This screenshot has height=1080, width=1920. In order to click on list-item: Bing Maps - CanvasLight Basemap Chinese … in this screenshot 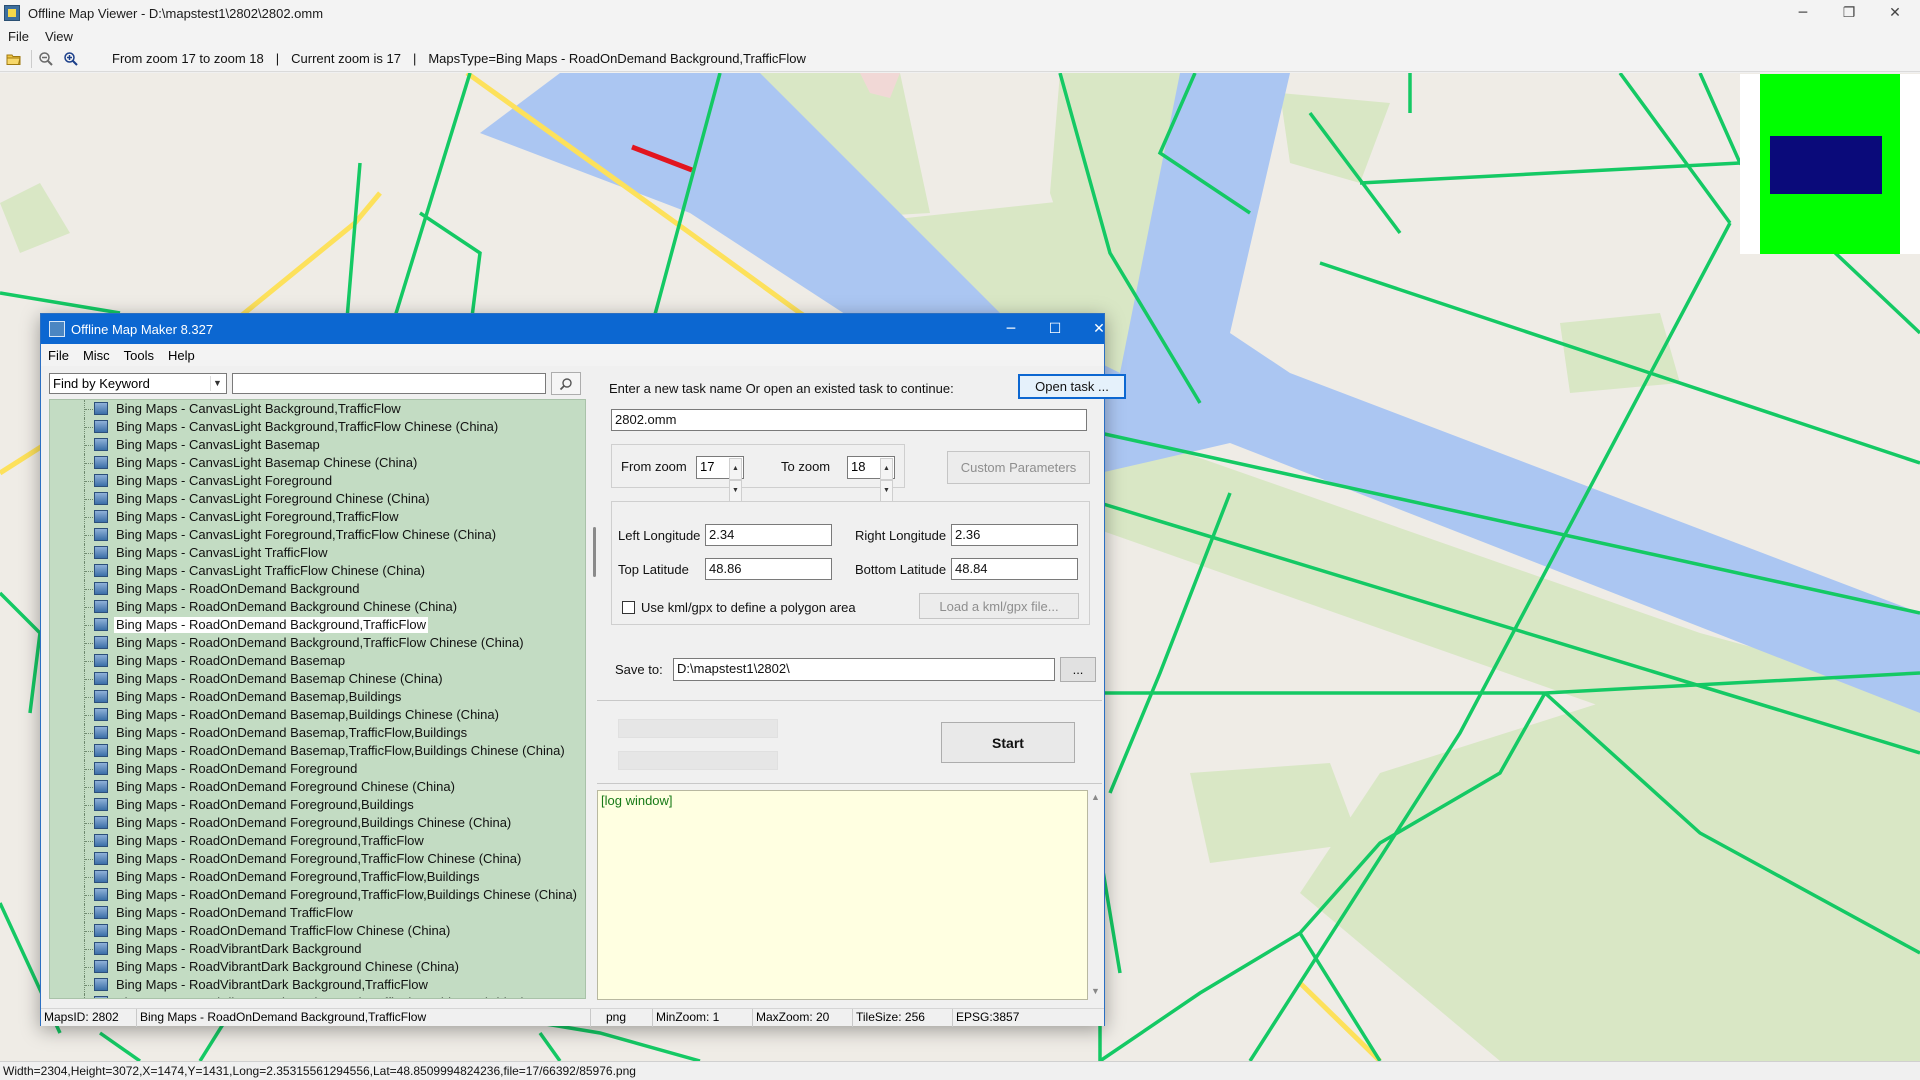, I will do `click(315, 463)`.